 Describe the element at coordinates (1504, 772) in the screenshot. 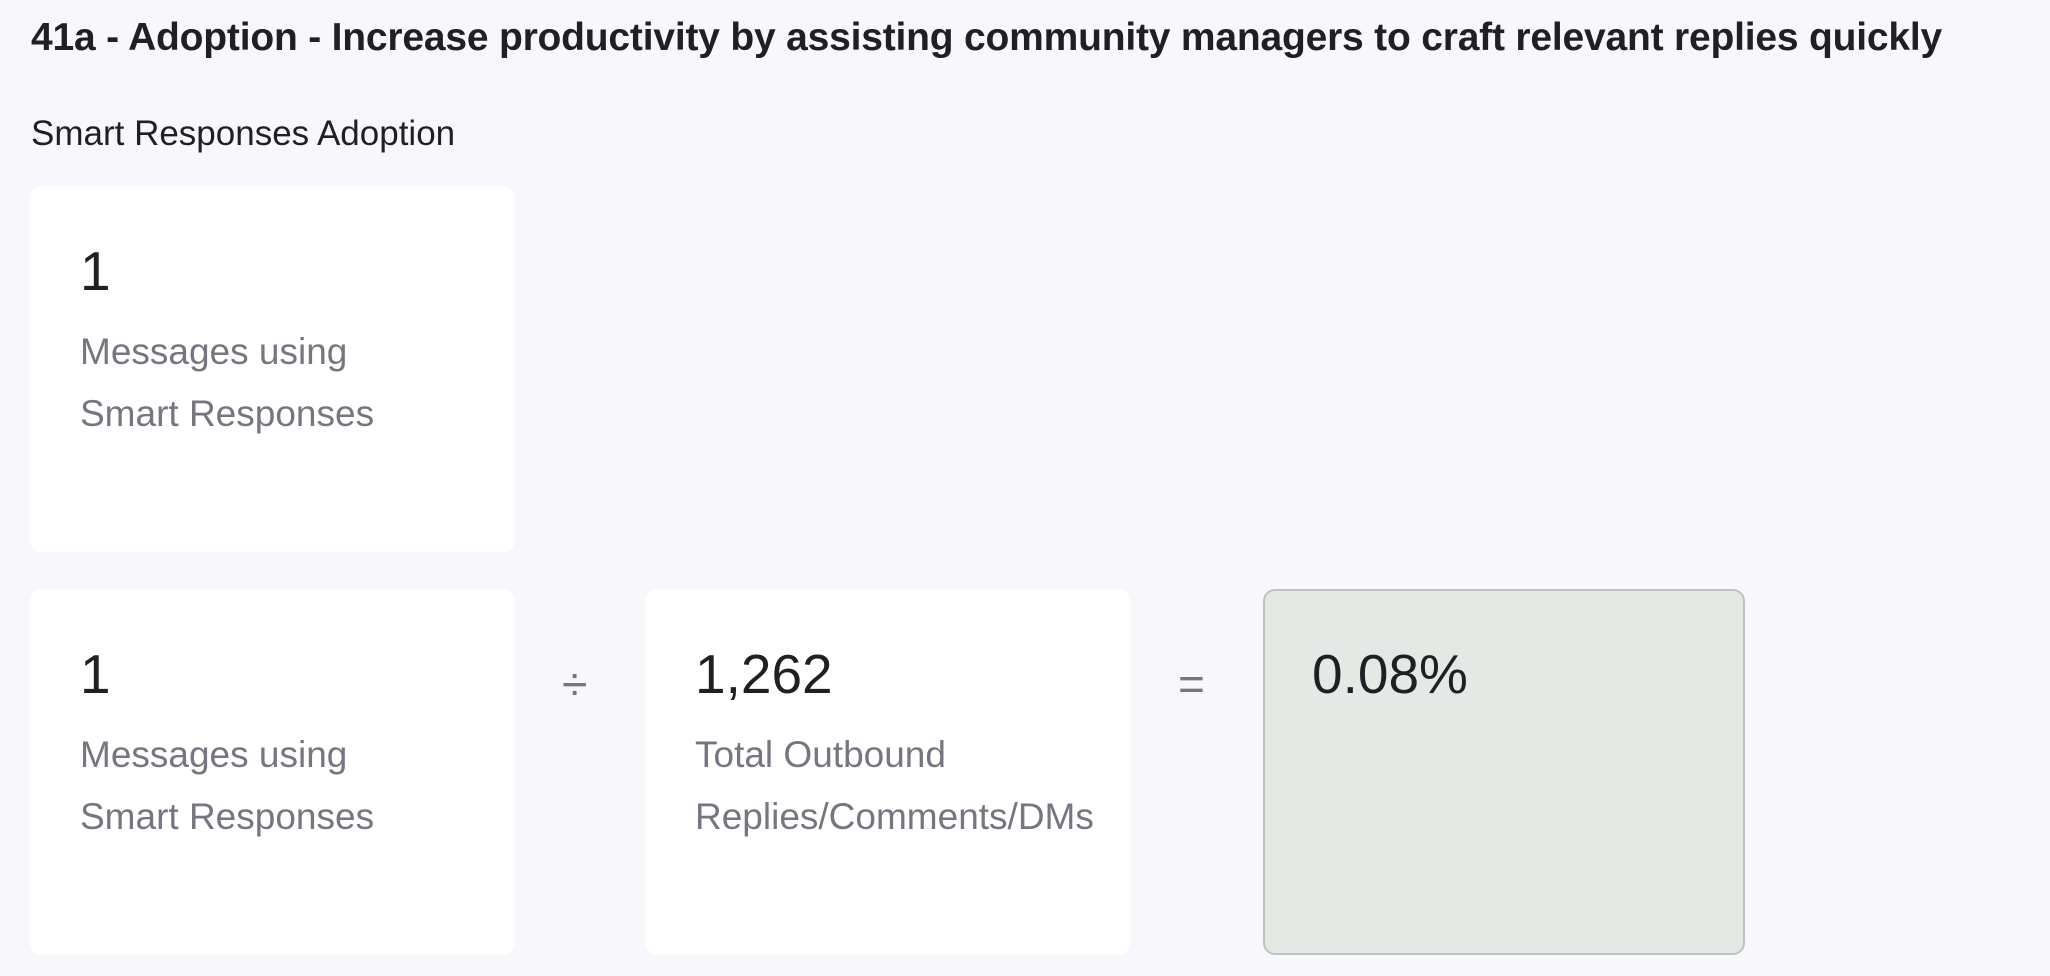

I see `adoption-rate-card: 0.08%` at that location.